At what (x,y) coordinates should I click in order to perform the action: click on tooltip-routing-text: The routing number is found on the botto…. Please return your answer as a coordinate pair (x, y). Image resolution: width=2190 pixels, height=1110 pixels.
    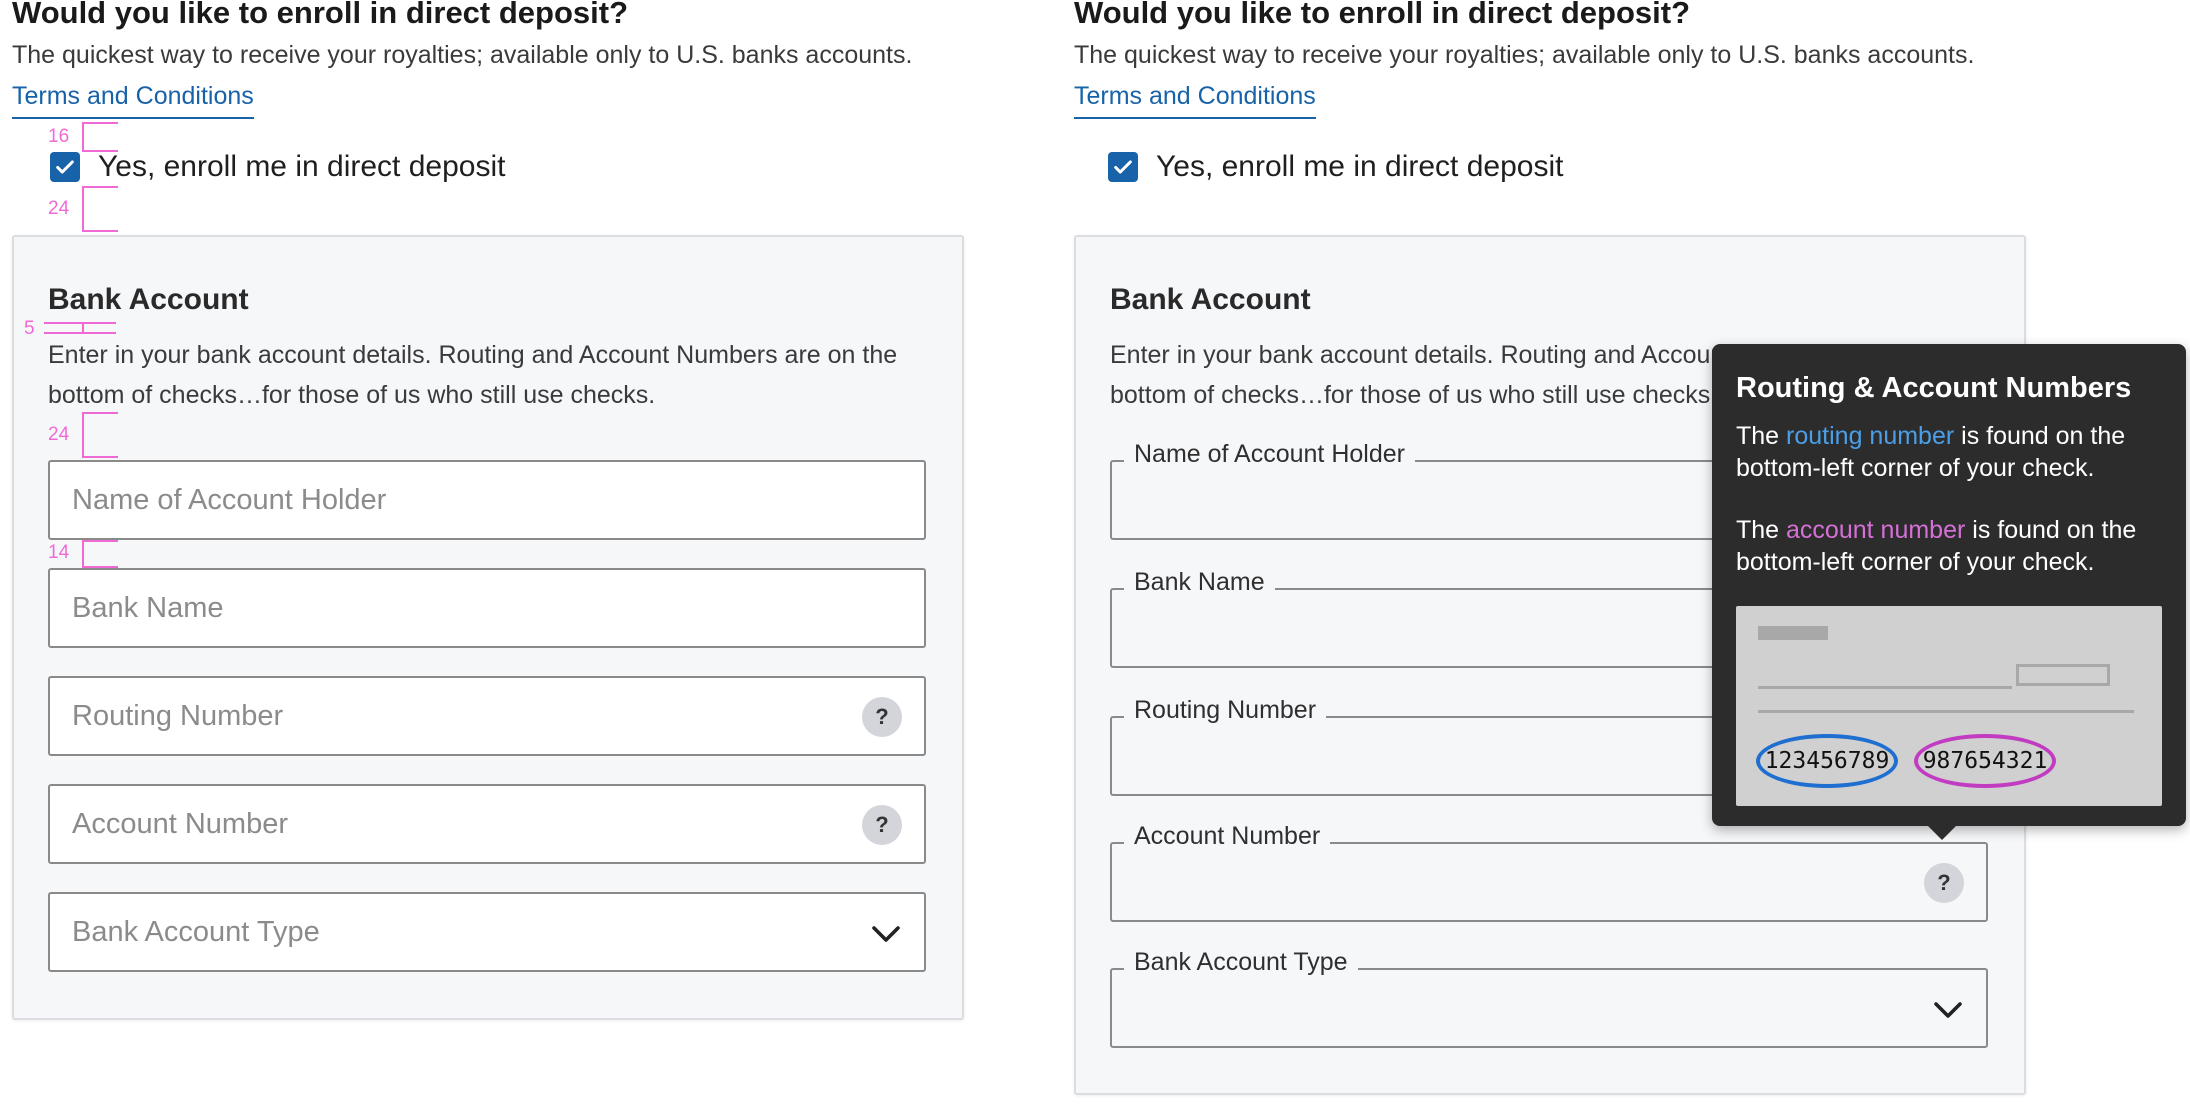
    Looking at the image, I should click on (1951, 452).